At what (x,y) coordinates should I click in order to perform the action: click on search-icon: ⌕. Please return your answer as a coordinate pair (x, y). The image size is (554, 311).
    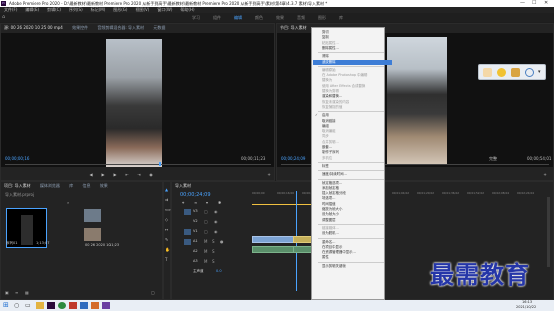
    Looking at the image, I should click on (68, 202).